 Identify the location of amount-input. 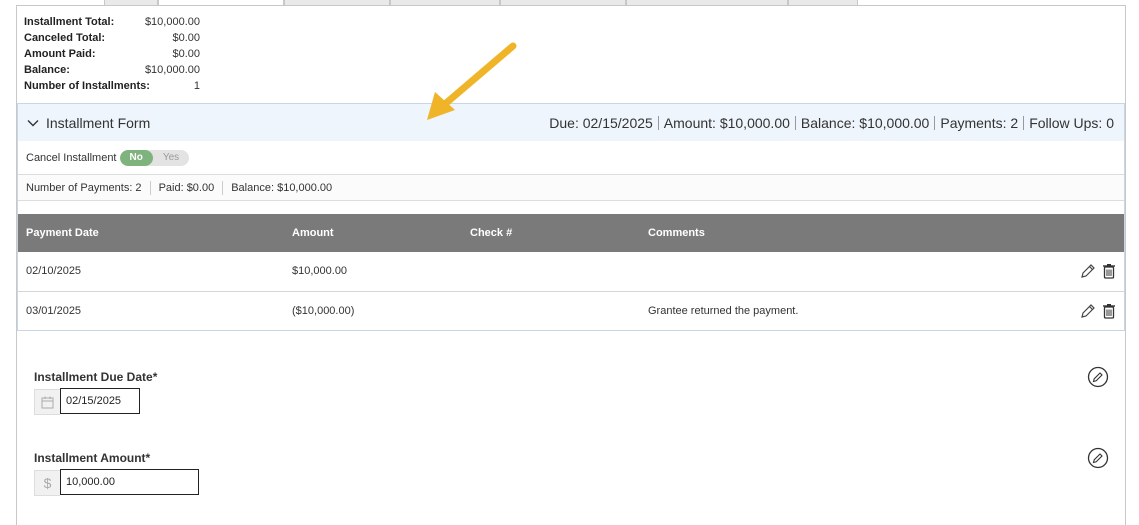
(129, 482).